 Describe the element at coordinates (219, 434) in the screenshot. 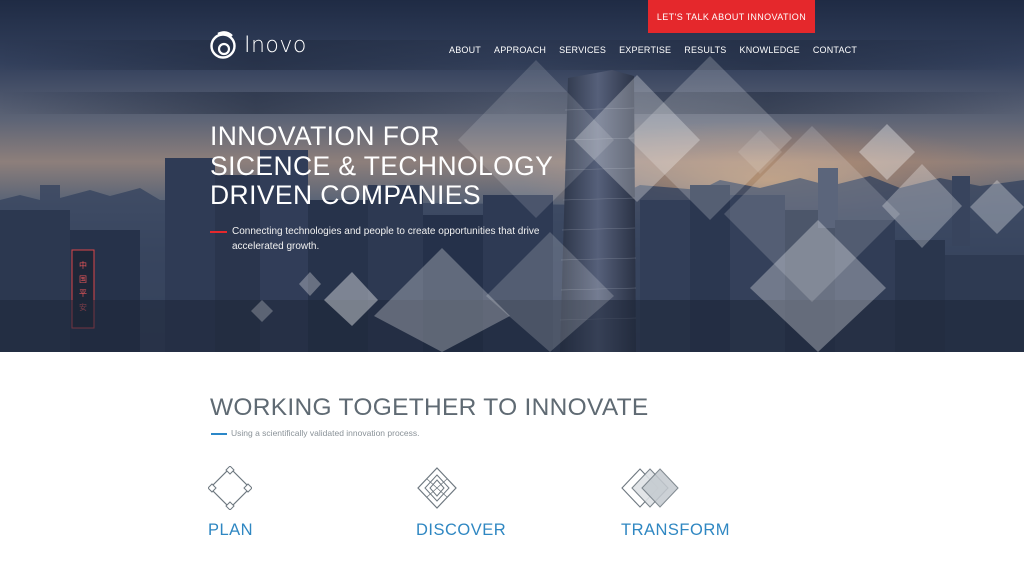

I see `blue-dash-divider` at that location.